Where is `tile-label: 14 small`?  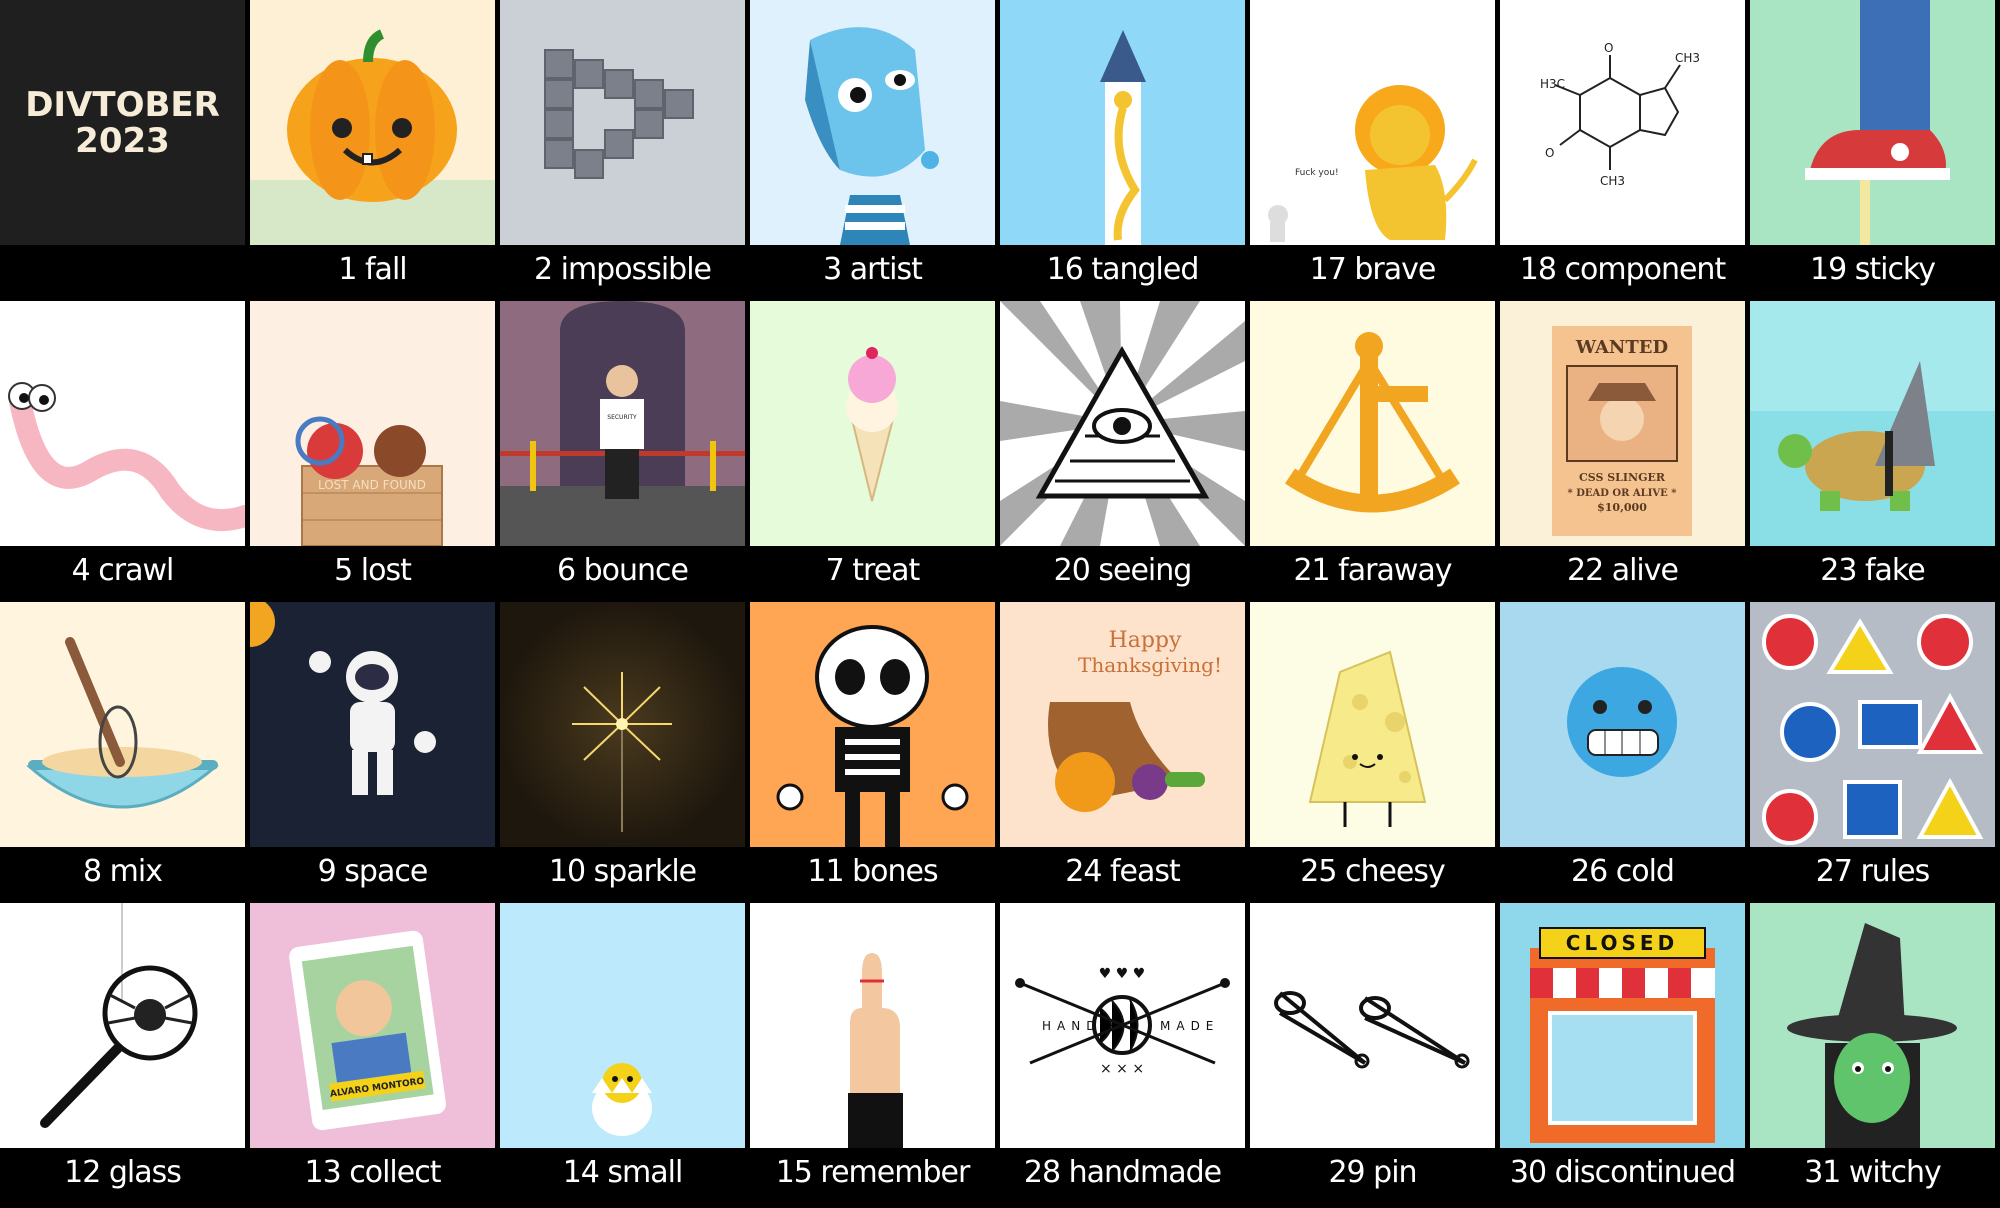
tile-label: 14 small is located at coordinates (623, 1172).